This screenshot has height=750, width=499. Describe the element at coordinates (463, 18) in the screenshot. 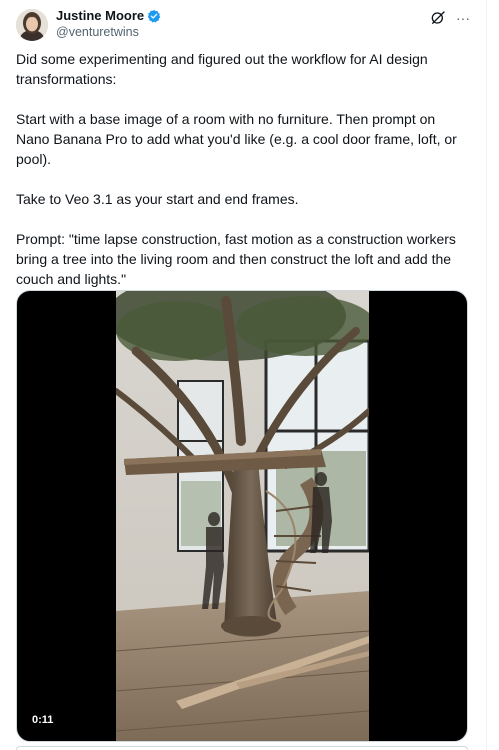

I see `more-options-icon: ···` at that location.